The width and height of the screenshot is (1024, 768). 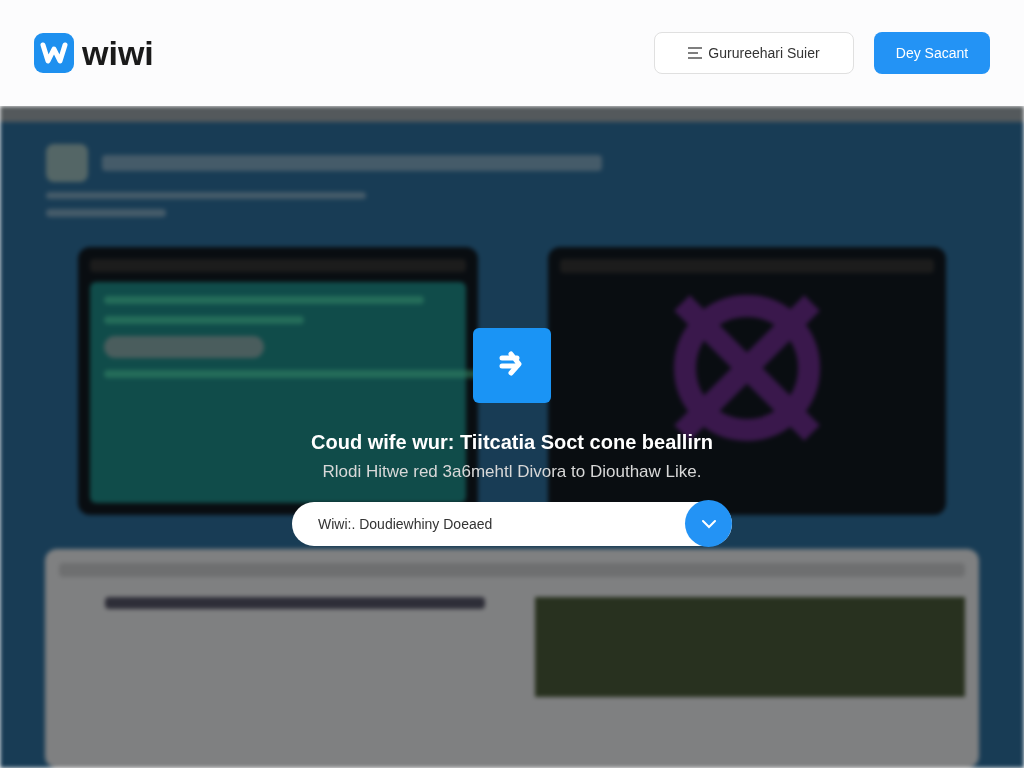 What do you see at coordinates (695, 53) in the screenshot?
I see `menu-icon` at bounding box center [695, 53].